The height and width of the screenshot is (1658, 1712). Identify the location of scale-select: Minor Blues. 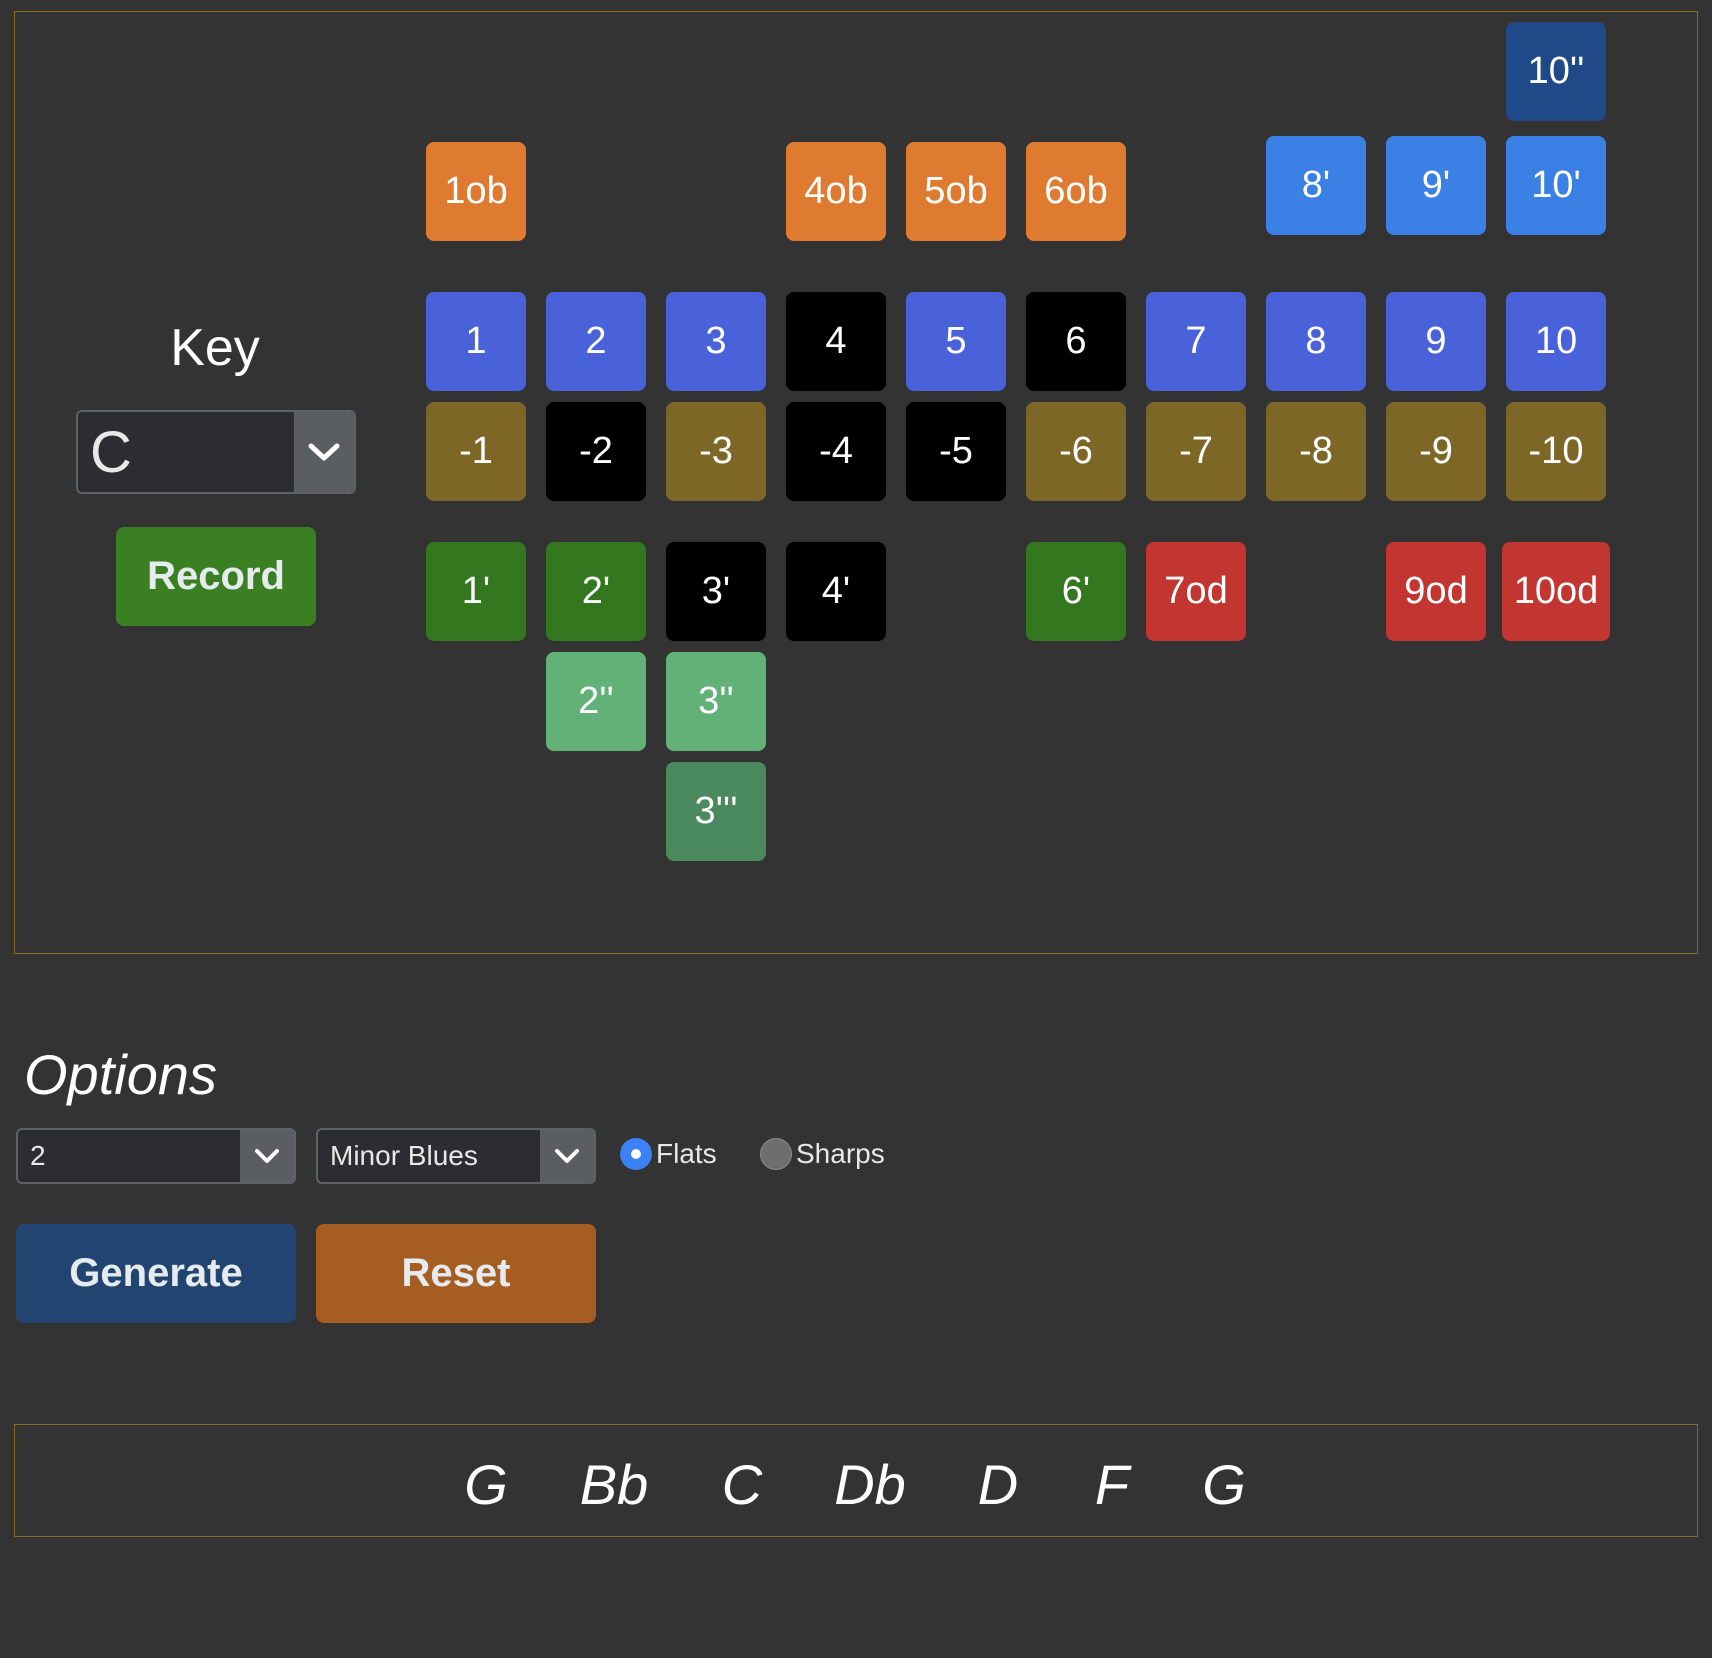
(456, 1156).